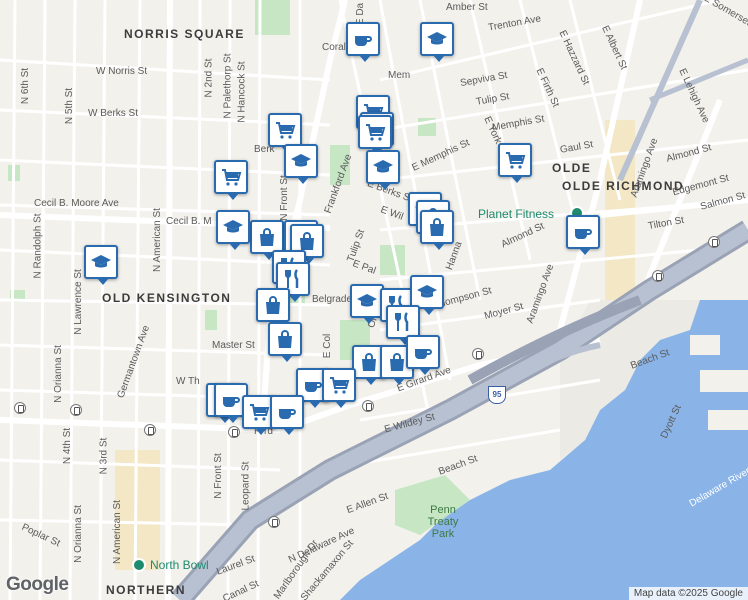  Describe the element at coordinates (78, 302) in the screenshot. I see `street-label: N Lawrence St` at that location.